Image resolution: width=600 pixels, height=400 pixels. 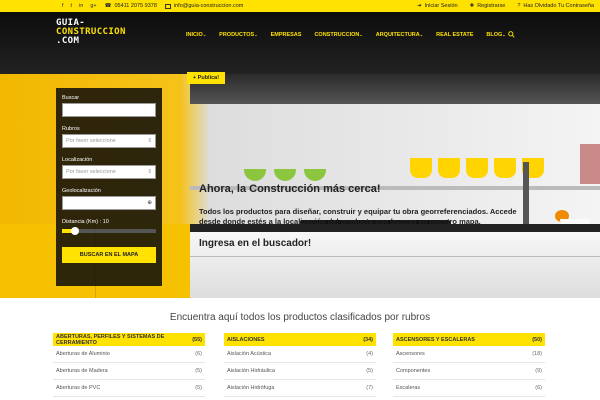 I want to click on publica-button: + Publica!, so click(x=206, y=78).